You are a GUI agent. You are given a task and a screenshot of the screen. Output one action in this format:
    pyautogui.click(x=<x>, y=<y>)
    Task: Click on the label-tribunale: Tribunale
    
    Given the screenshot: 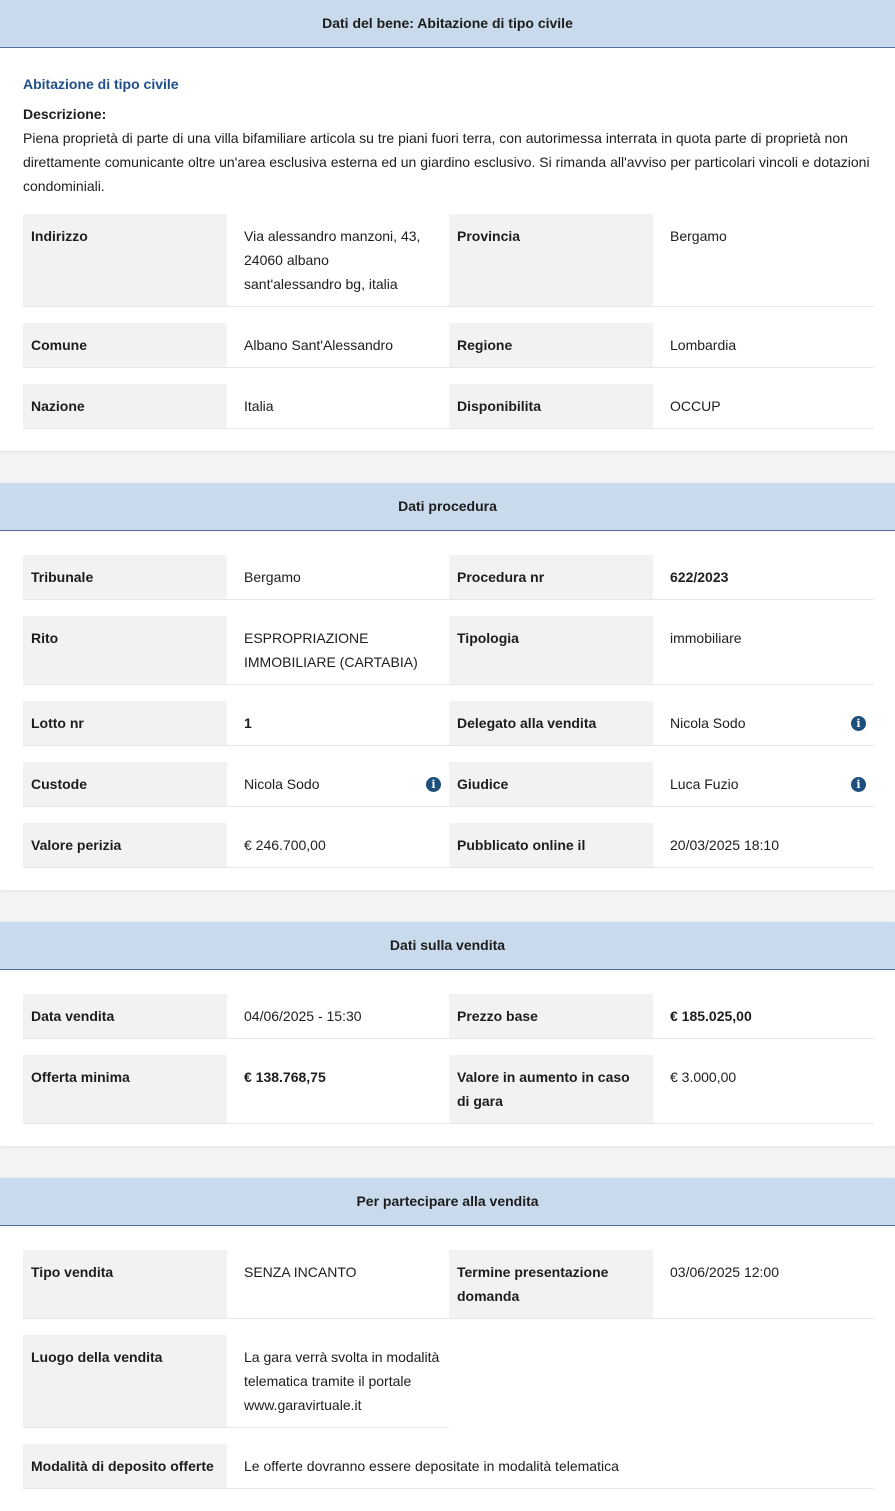 What is the action you would take?
    pyautogui.click(x=125, y=577)
    